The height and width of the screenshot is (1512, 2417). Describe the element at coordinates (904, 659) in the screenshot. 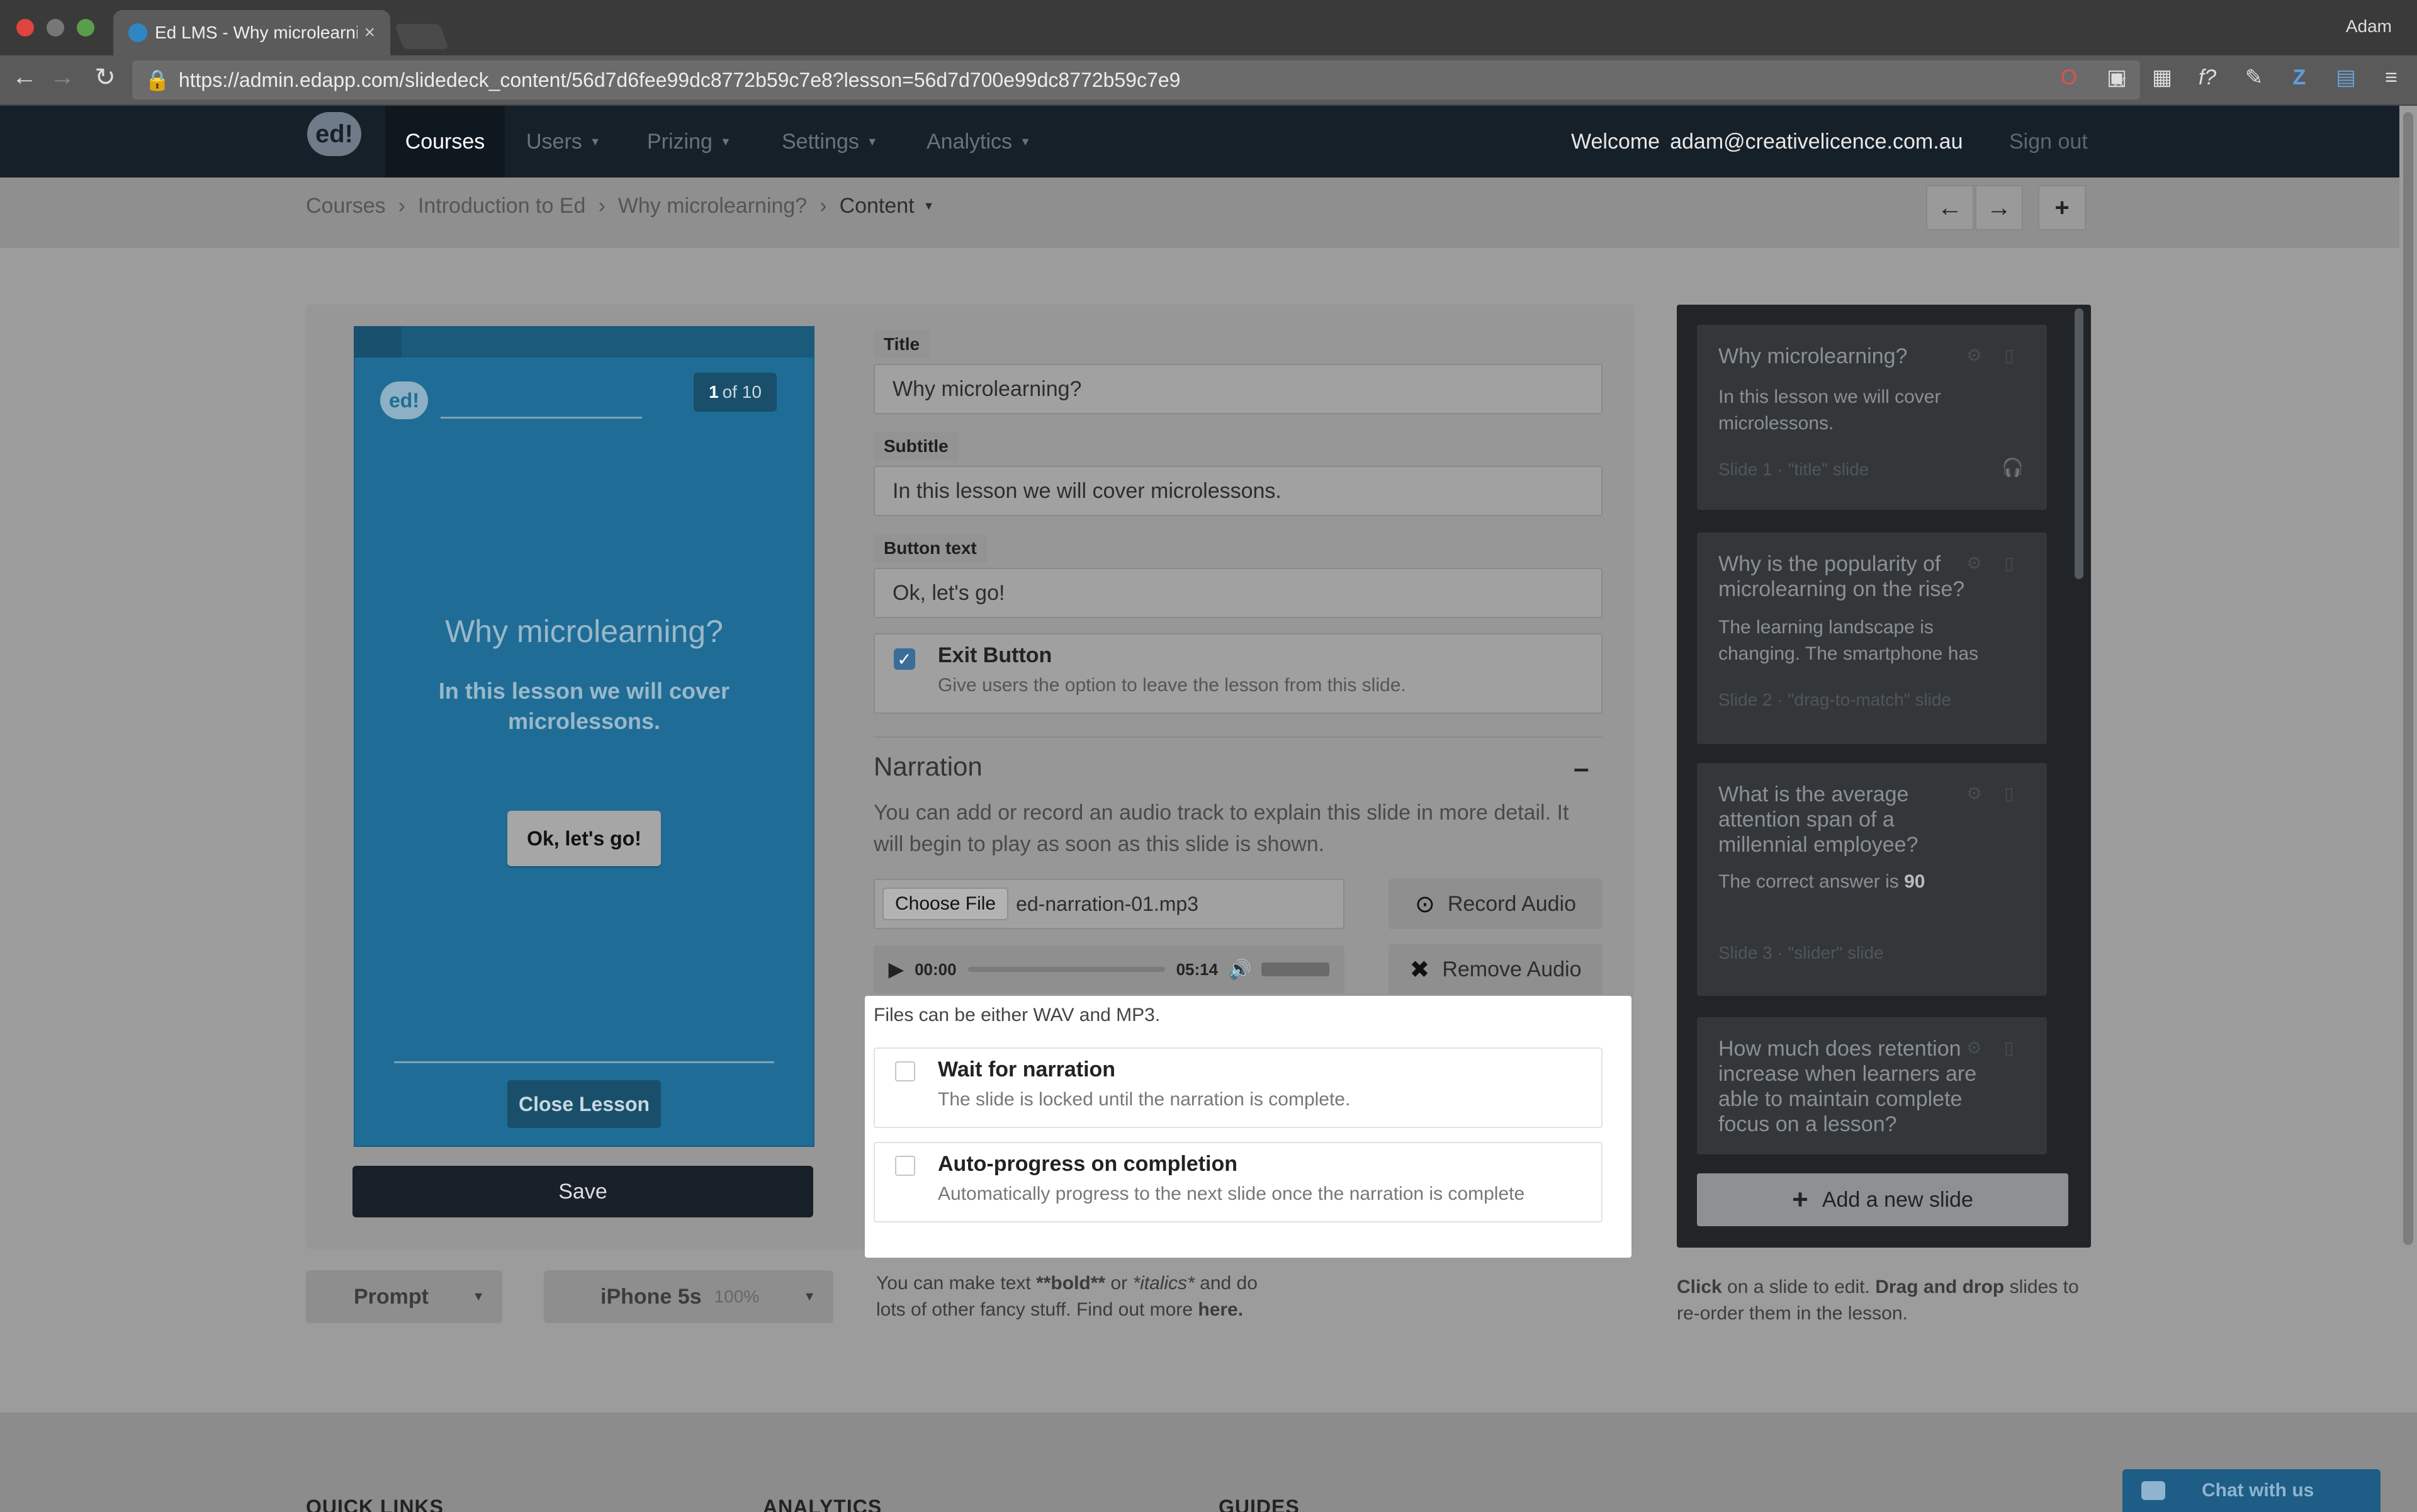

I see `exit-button-checkbox: ✓` at that location.